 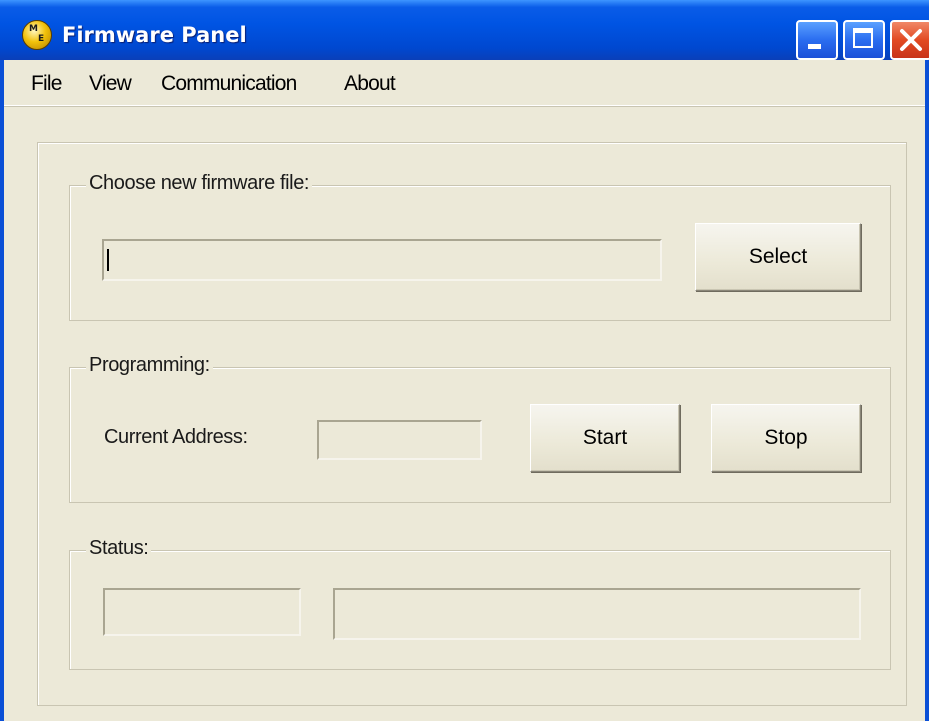 What do you see at coordinates (778, 257) in the screenshot?
I see `select-button: Select` at bounding box center [778, 257].